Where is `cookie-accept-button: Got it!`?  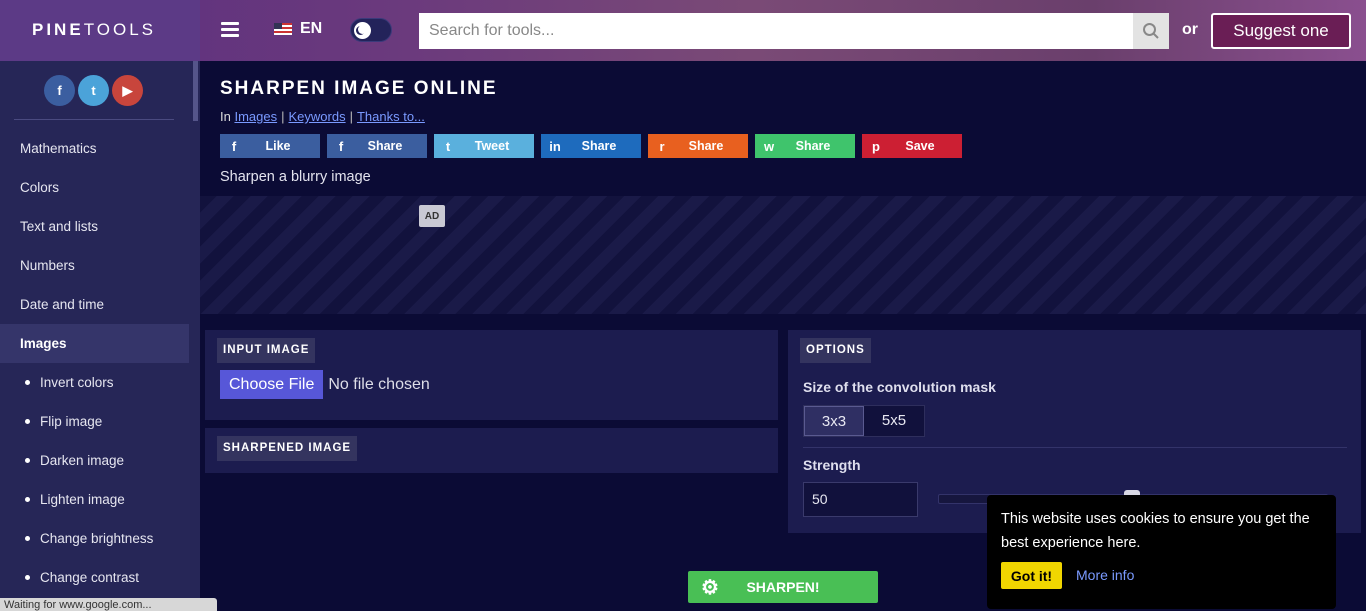
cookie-accept-button: Got it! is located at coordinates (1031, 575).